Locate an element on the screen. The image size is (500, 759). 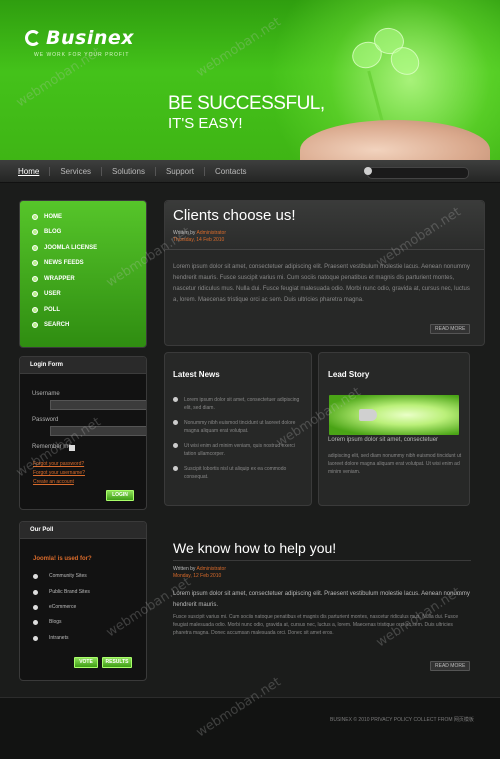
nav-menu: Home Services Solutions Support Contacts is located at coordinates (137, 171).